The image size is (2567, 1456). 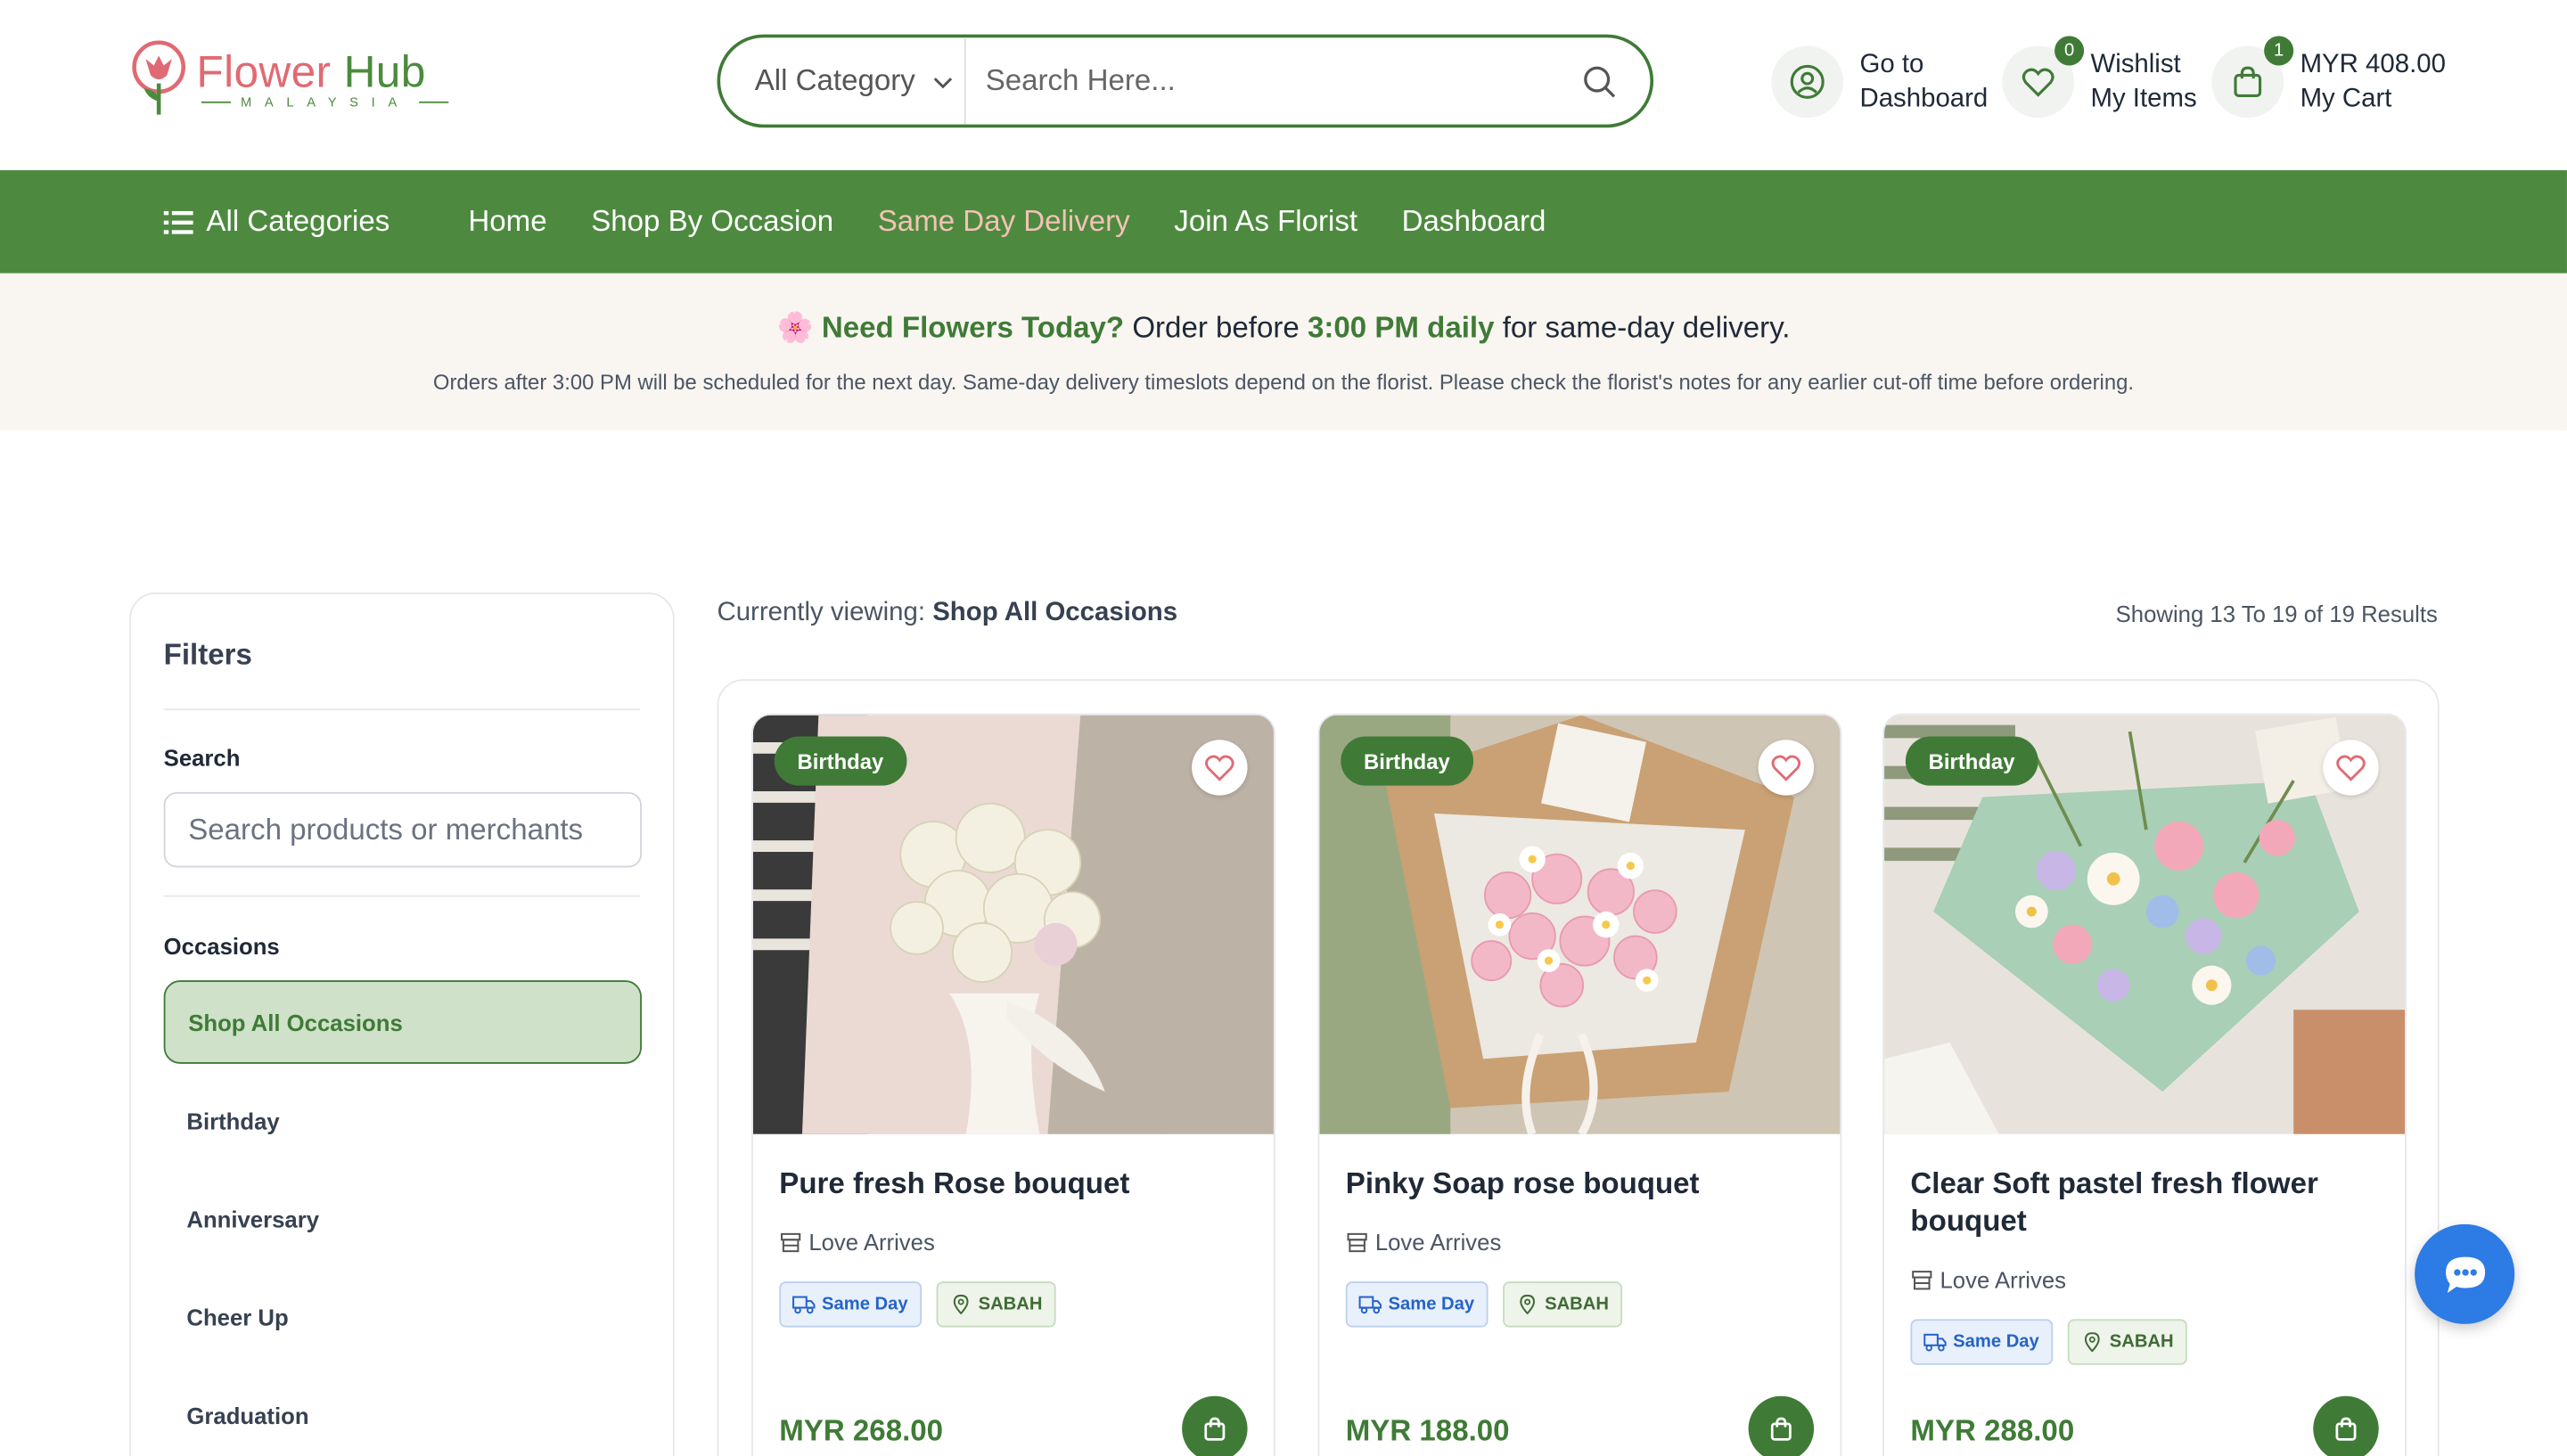 I want to click on occasions-label: Occasions, so click(x=221, y=946).